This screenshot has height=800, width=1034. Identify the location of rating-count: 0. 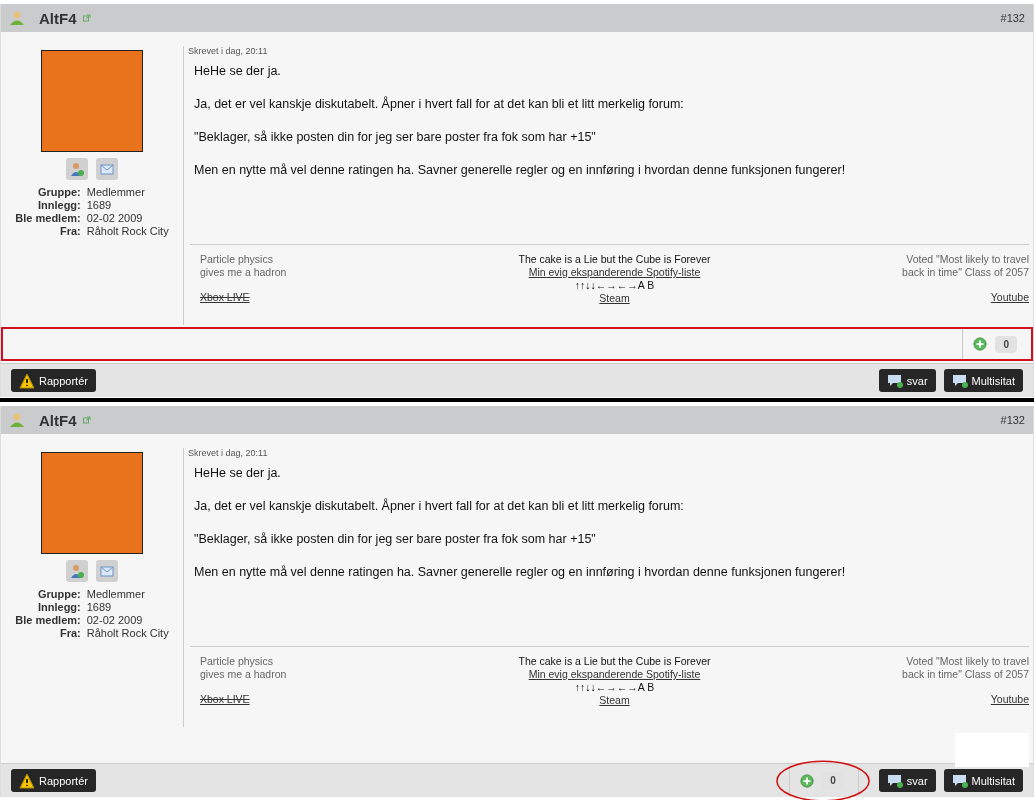
(1006, 344).